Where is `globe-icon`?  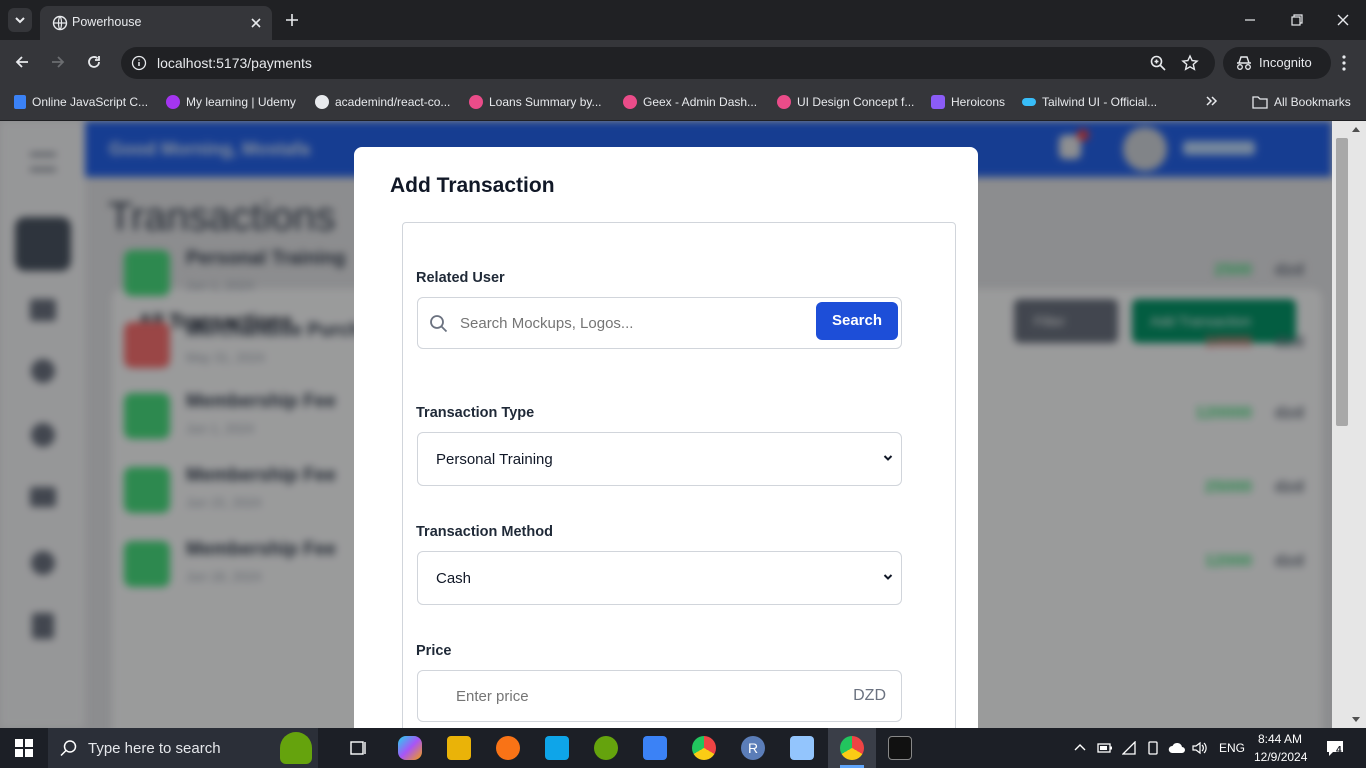 globe-icon is located at coordinates (60, 23).